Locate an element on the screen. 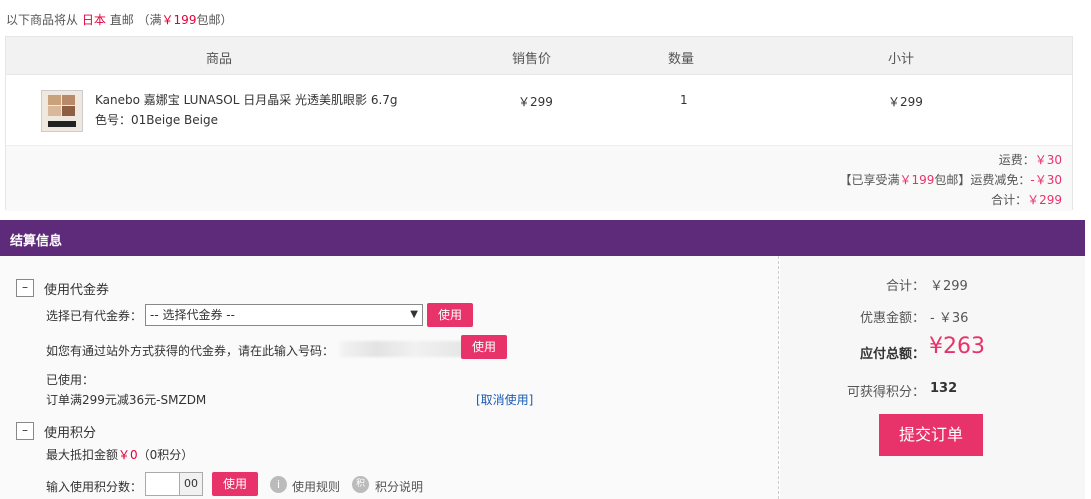 The width and height of the screenshot is (1091, 499). dropdown-arrow-icon: ▼ is located at coordinates (414, 314).